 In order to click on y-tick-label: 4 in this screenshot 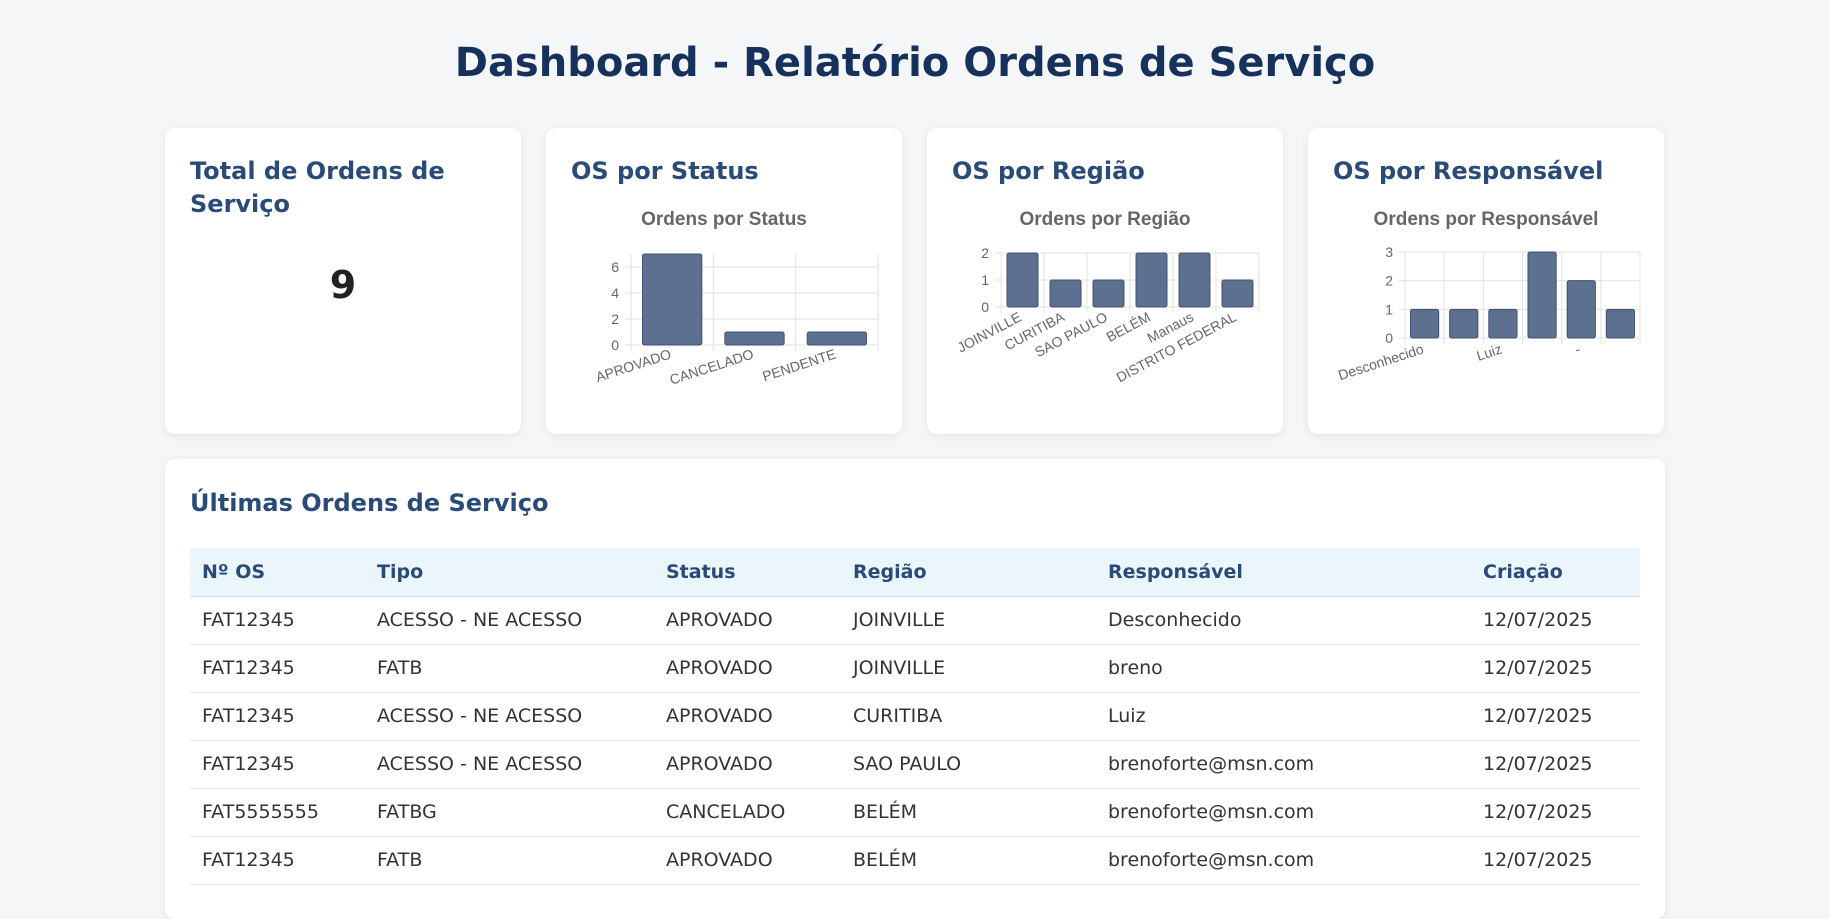, I will do `click(615, 293)`.